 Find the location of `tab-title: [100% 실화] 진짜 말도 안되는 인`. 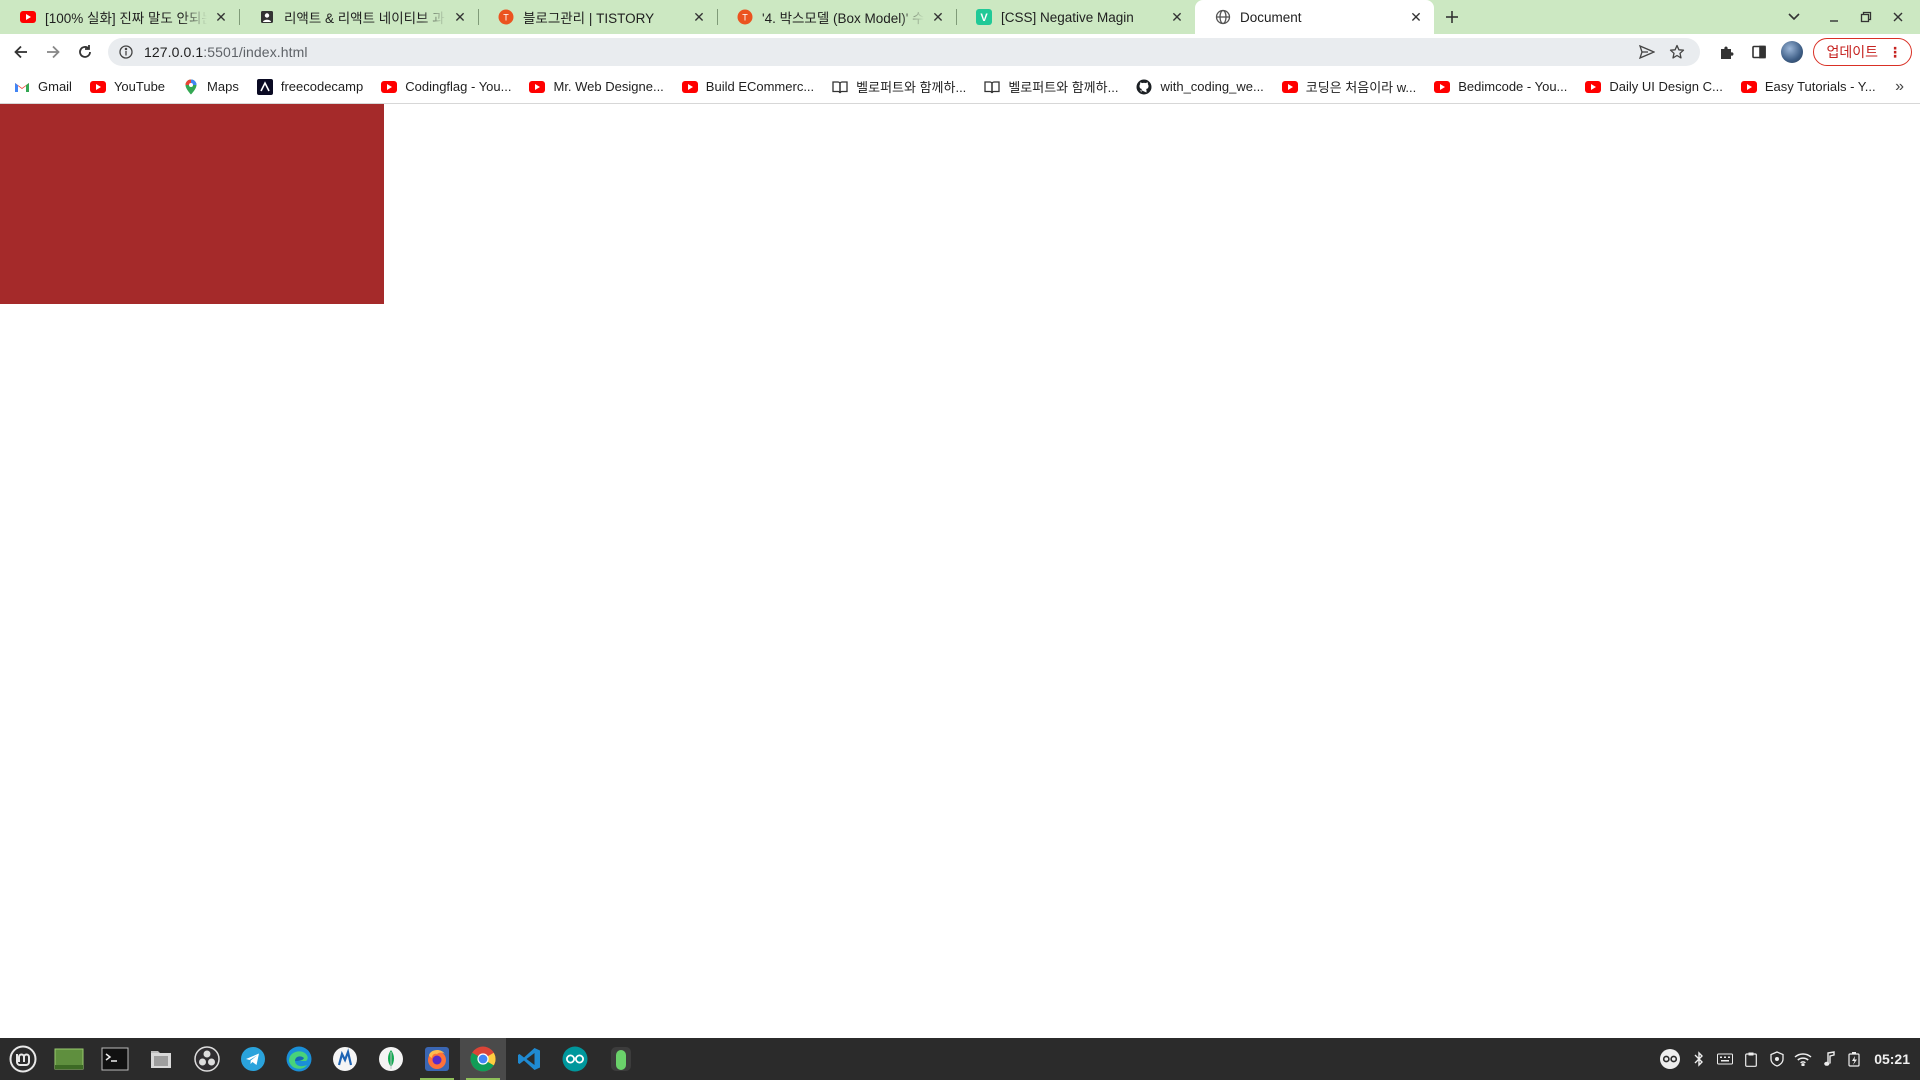

tab-title: [100% 실화] 진짜 말도 안되는 인 is located at coordinates (126, 18).